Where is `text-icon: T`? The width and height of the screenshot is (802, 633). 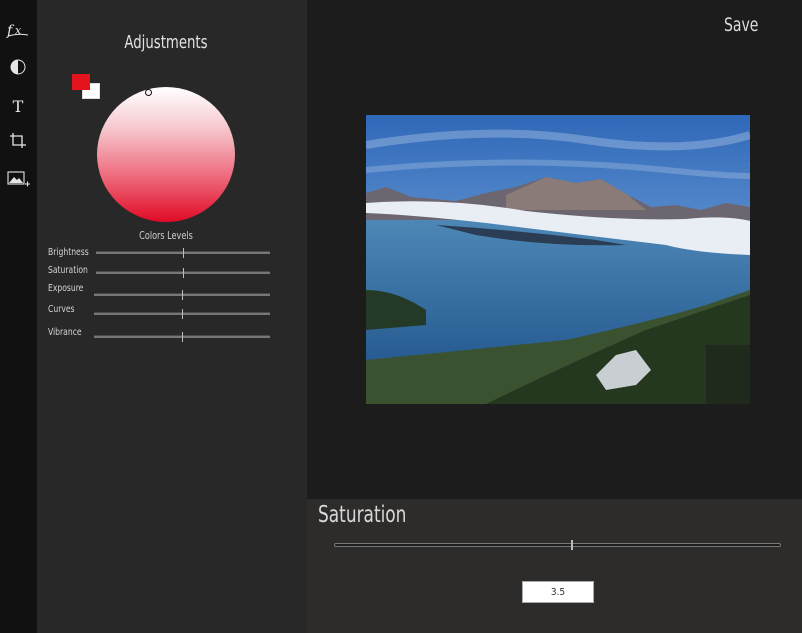
text-icon: T is located at coordinates (18, 106).